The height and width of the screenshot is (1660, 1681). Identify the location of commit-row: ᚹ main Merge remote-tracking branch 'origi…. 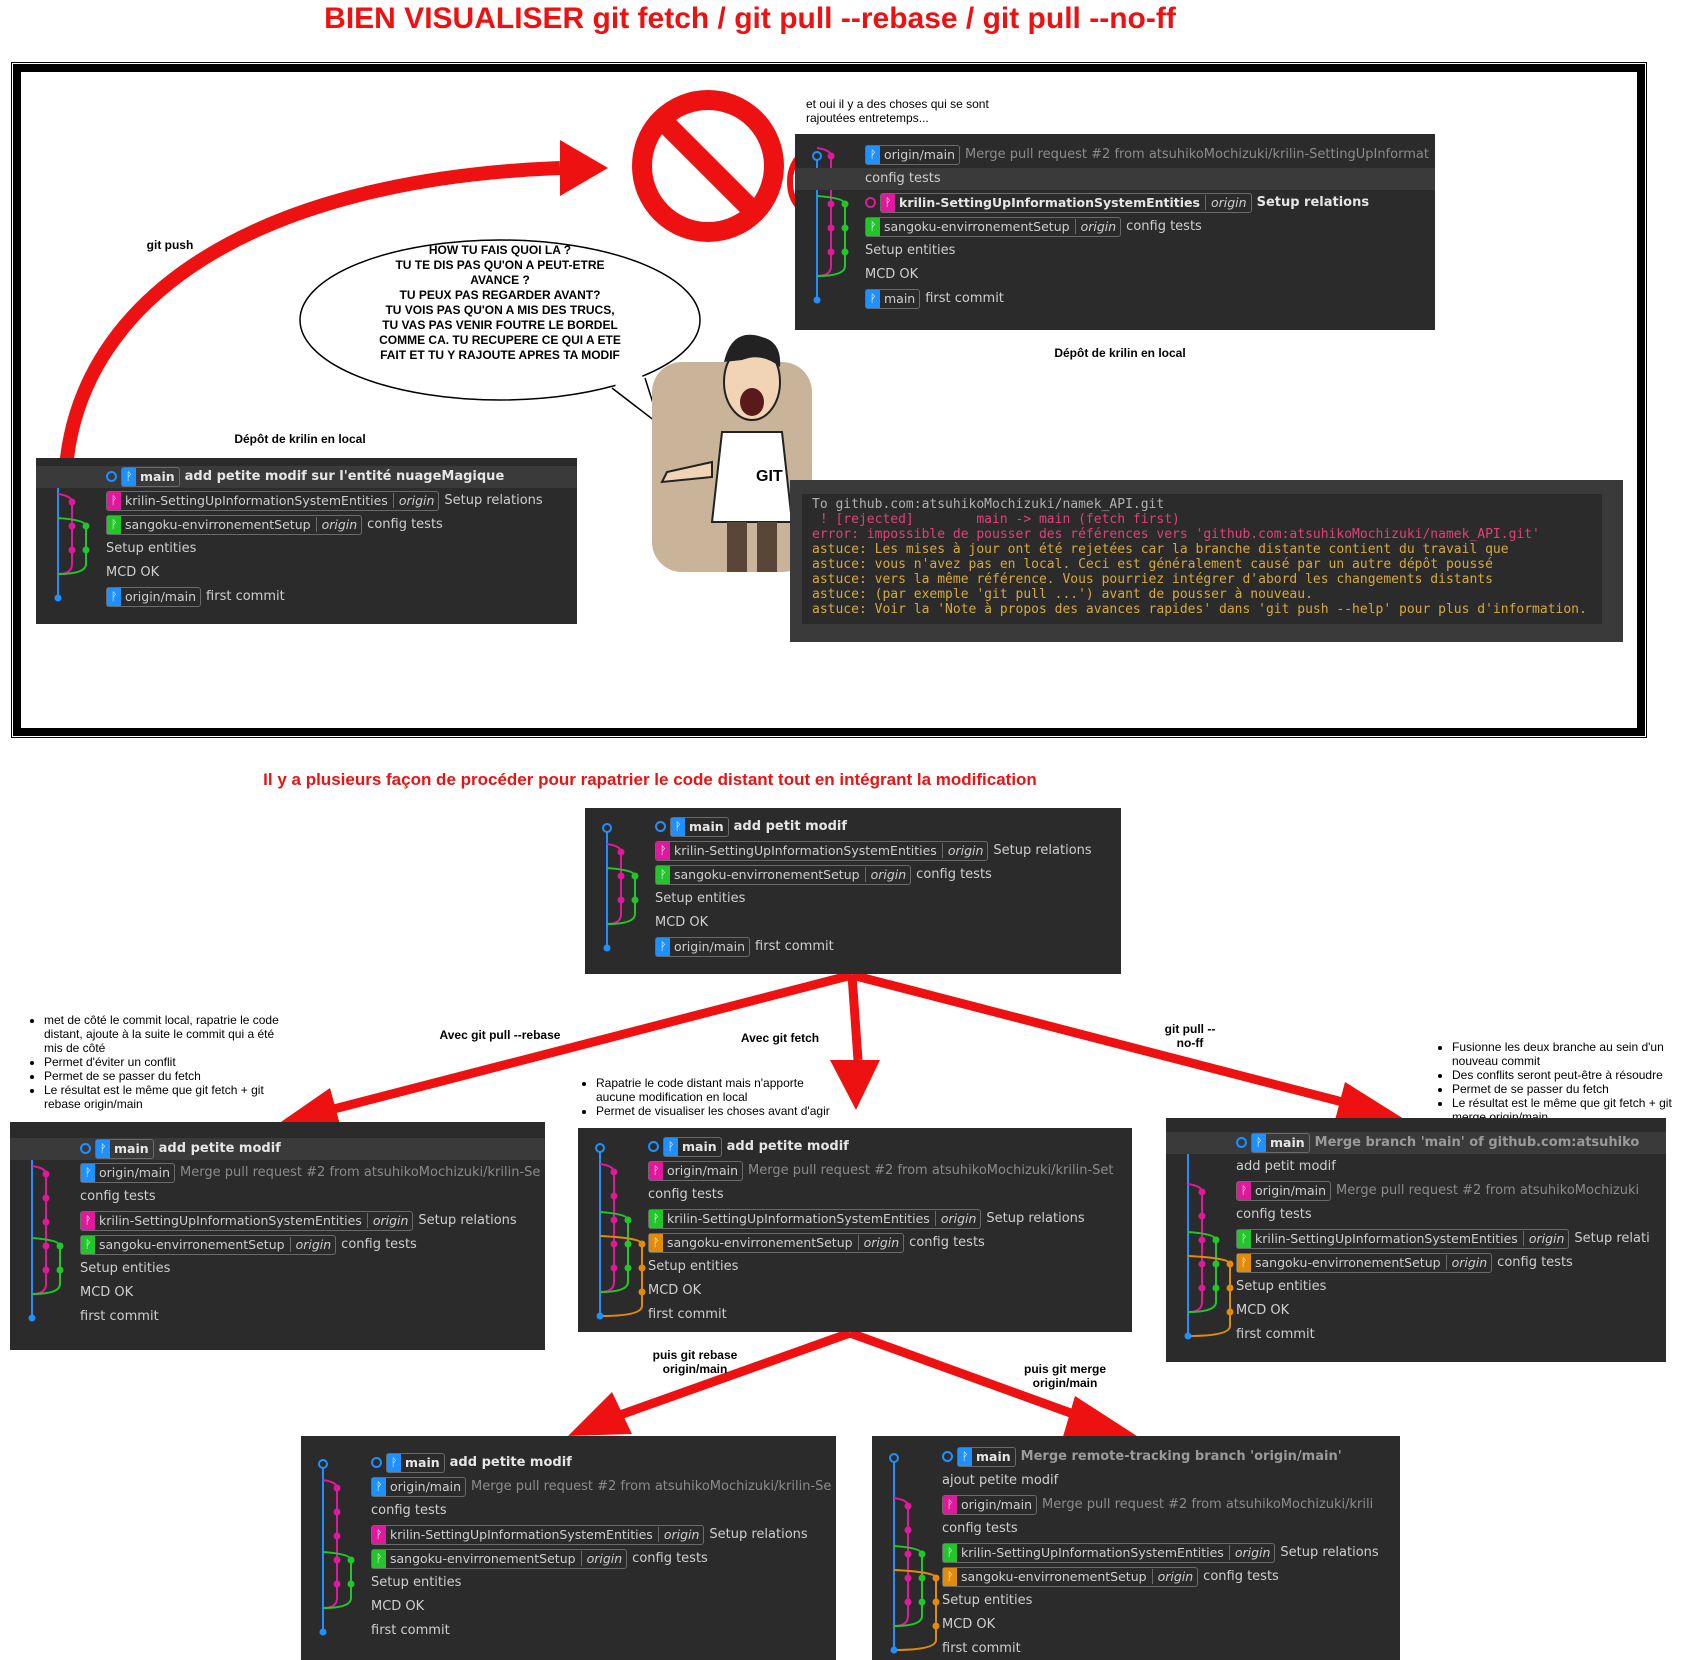
(1136, 1457).